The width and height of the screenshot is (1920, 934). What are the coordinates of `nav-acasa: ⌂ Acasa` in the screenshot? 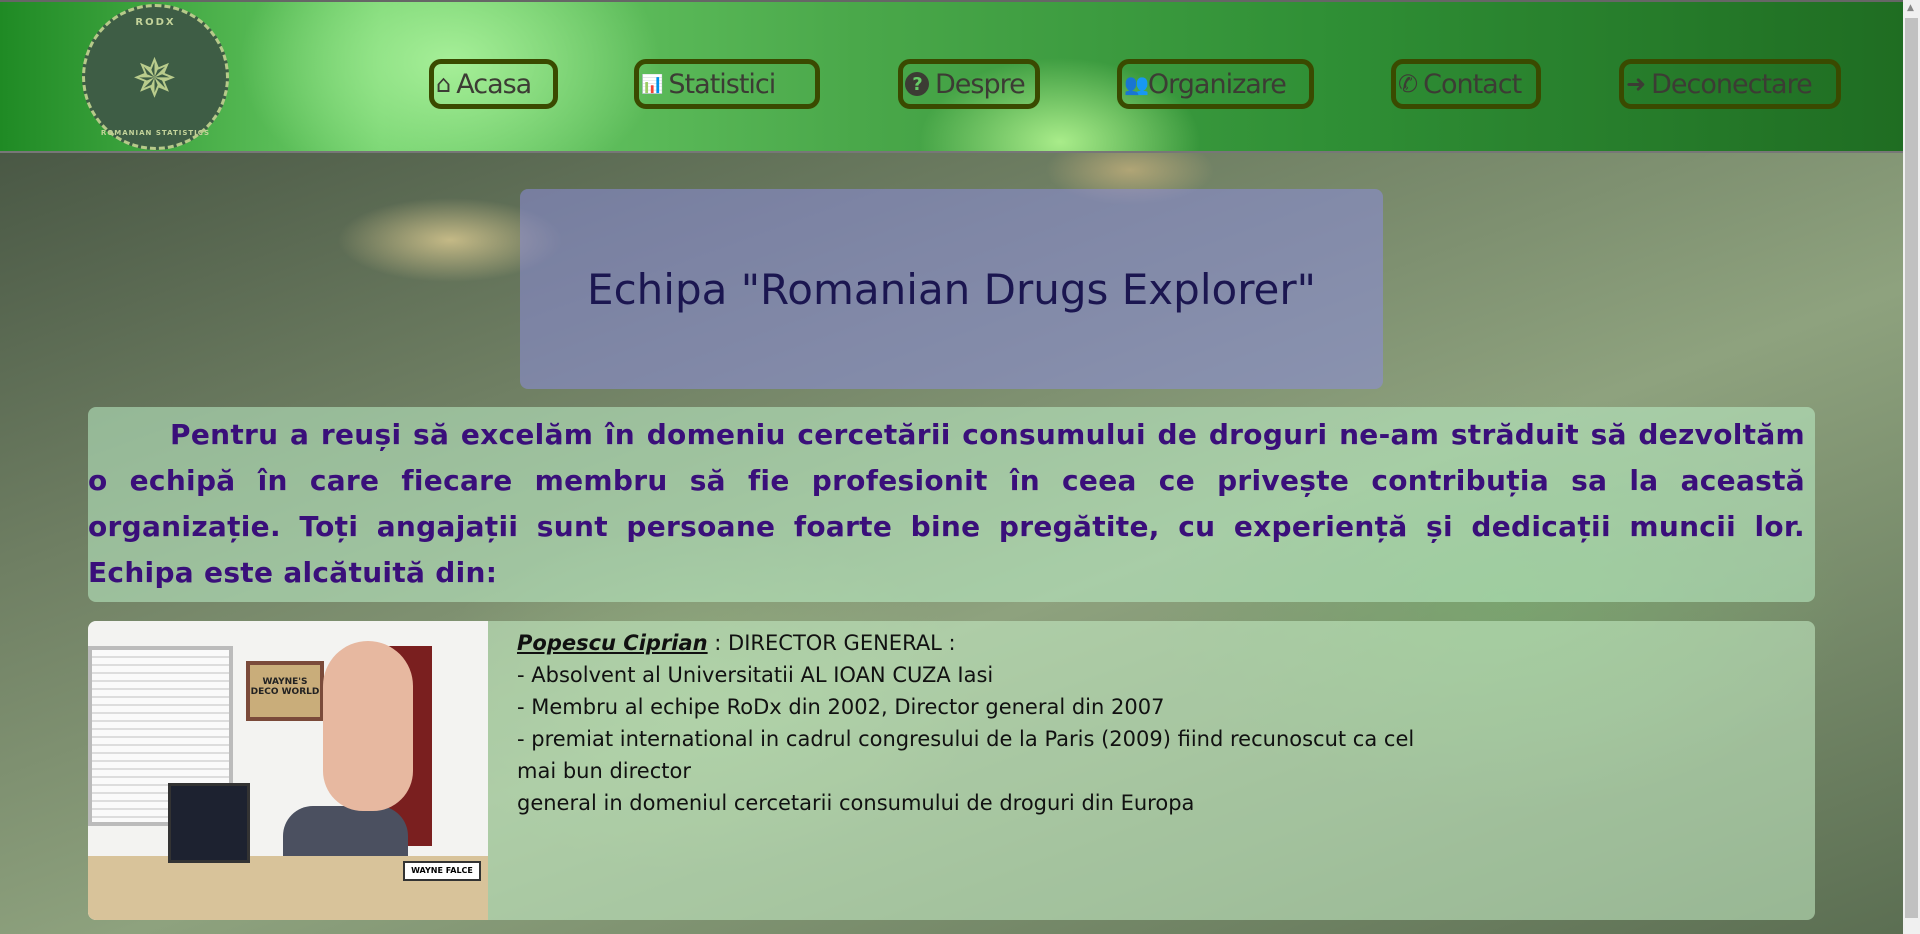 It's located at (493, 84).